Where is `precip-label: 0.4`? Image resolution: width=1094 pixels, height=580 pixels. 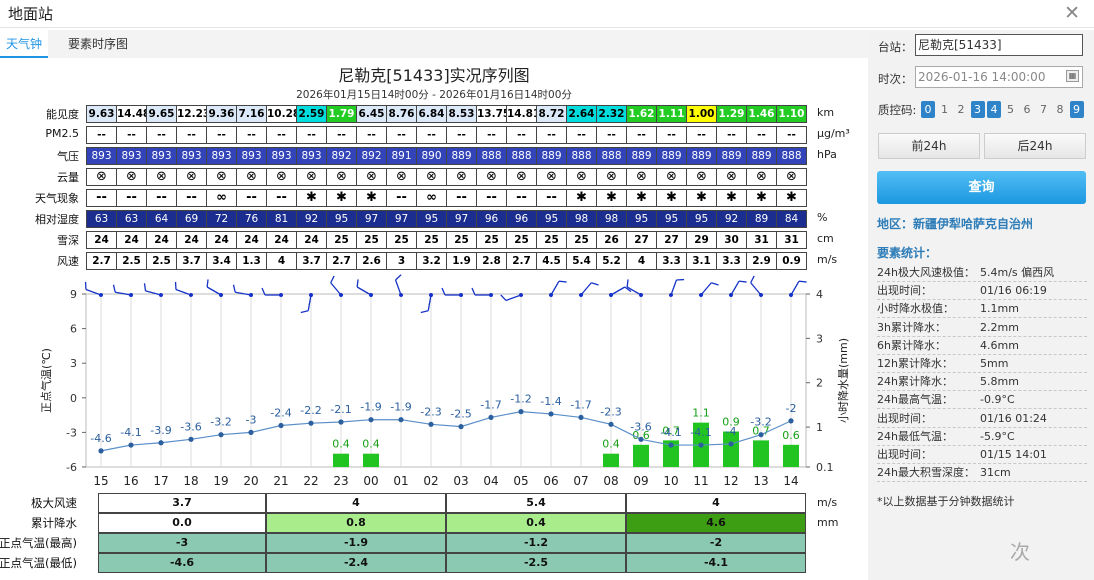 precip-label: 0.4 is located at coordinates (371, 444).